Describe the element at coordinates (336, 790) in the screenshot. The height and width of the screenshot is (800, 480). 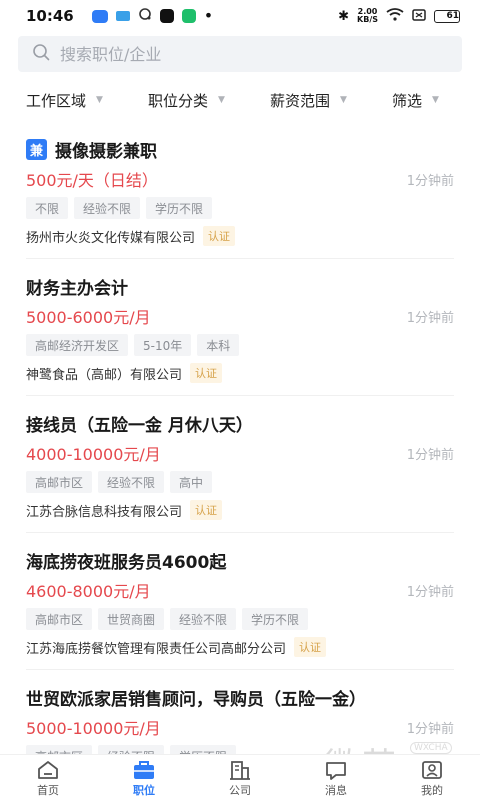
I see `tab-label: 消息` at that location.